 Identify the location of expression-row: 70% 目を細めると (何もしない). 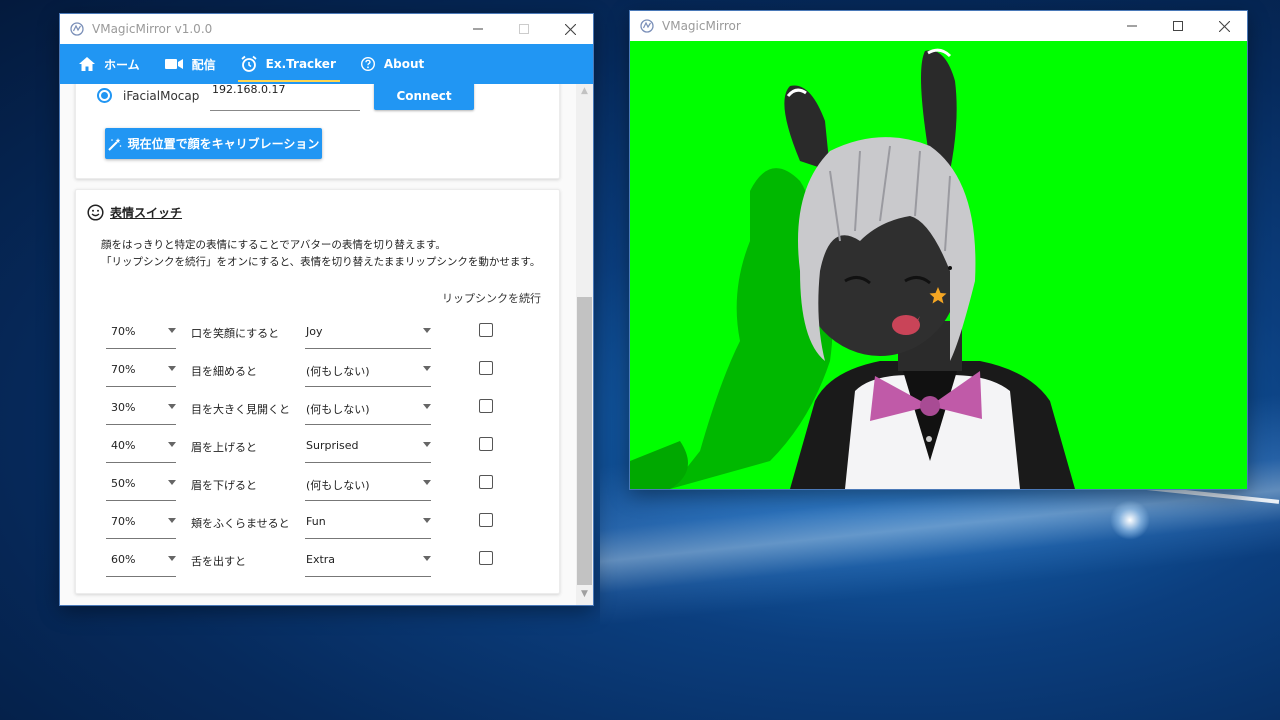
(318, 372).